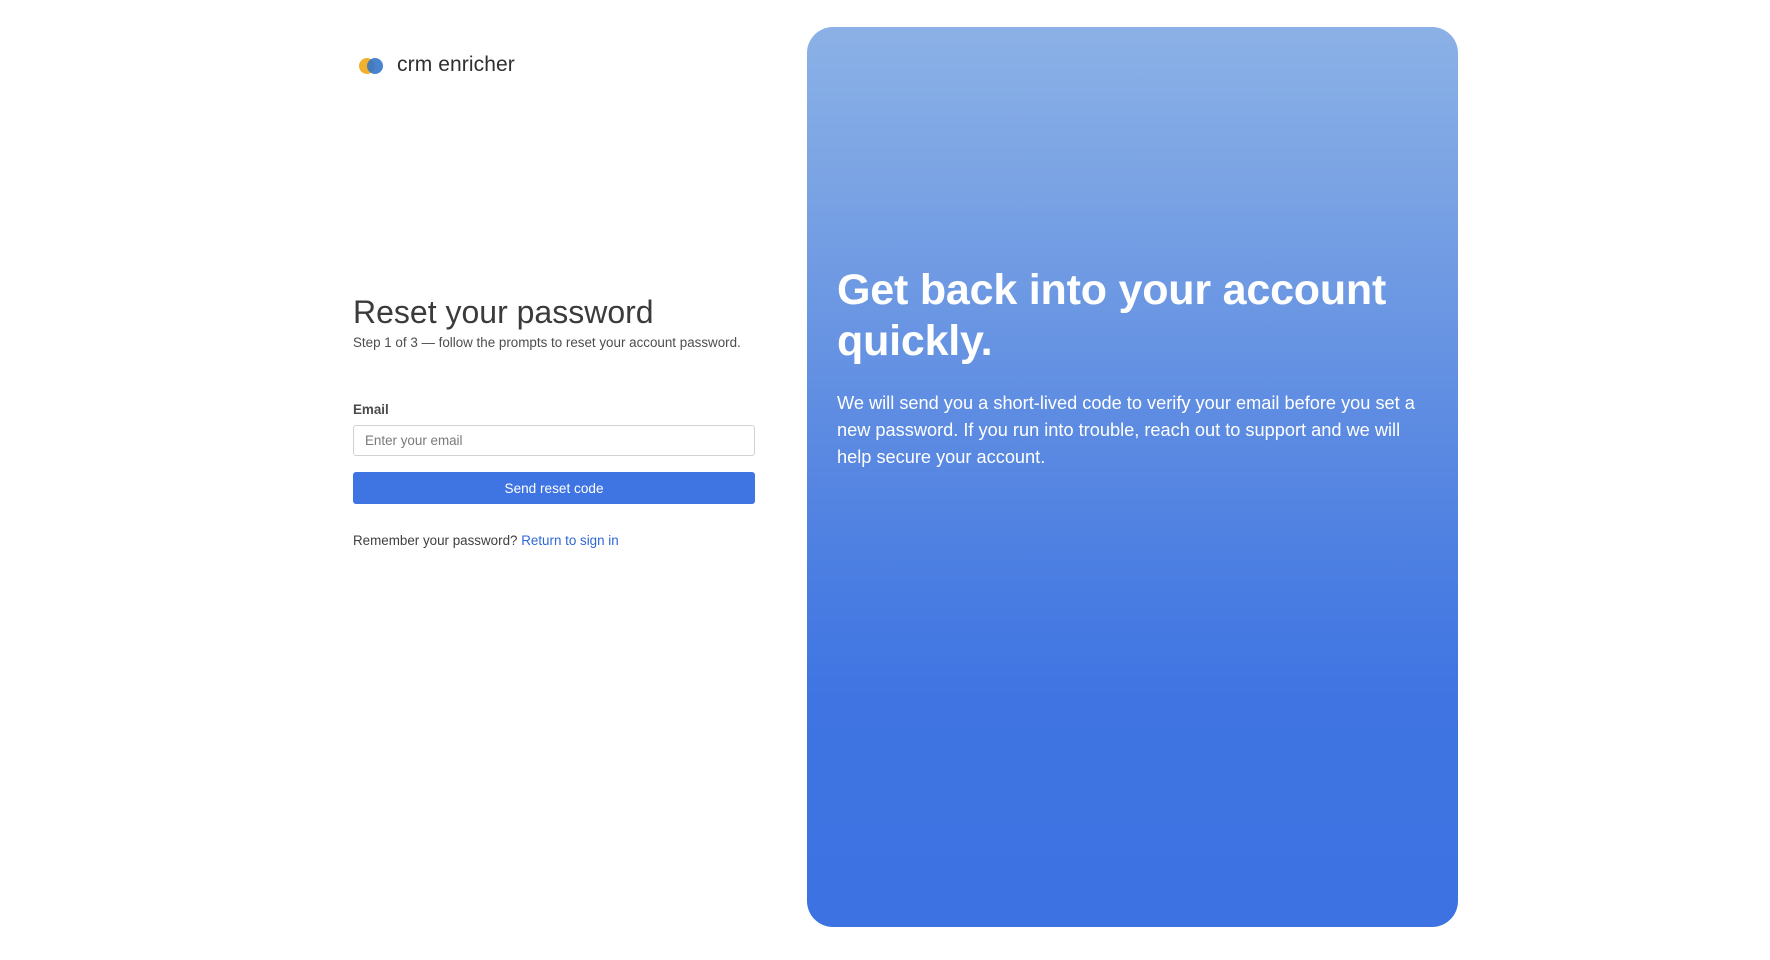 Image resolution: width=1770 pixels, height=960 pixels. What do you see at coordinates (503, 312) in the screenshot?
I see `page-title: Reset your password` at bounding box center [503, 312].